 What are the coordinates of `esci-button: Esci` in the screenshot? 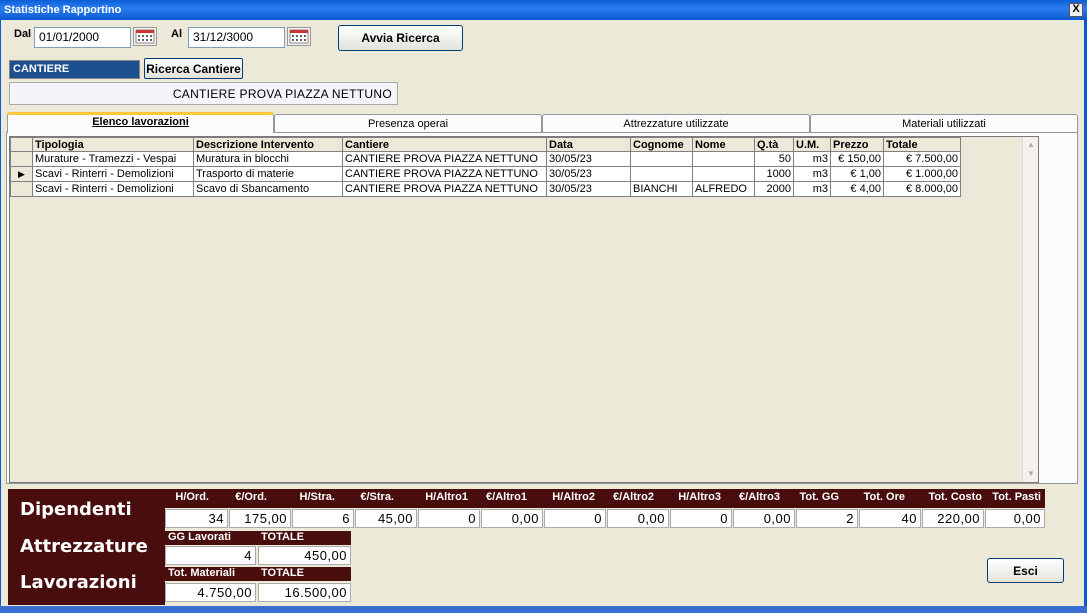 It's located at (1025, 570).